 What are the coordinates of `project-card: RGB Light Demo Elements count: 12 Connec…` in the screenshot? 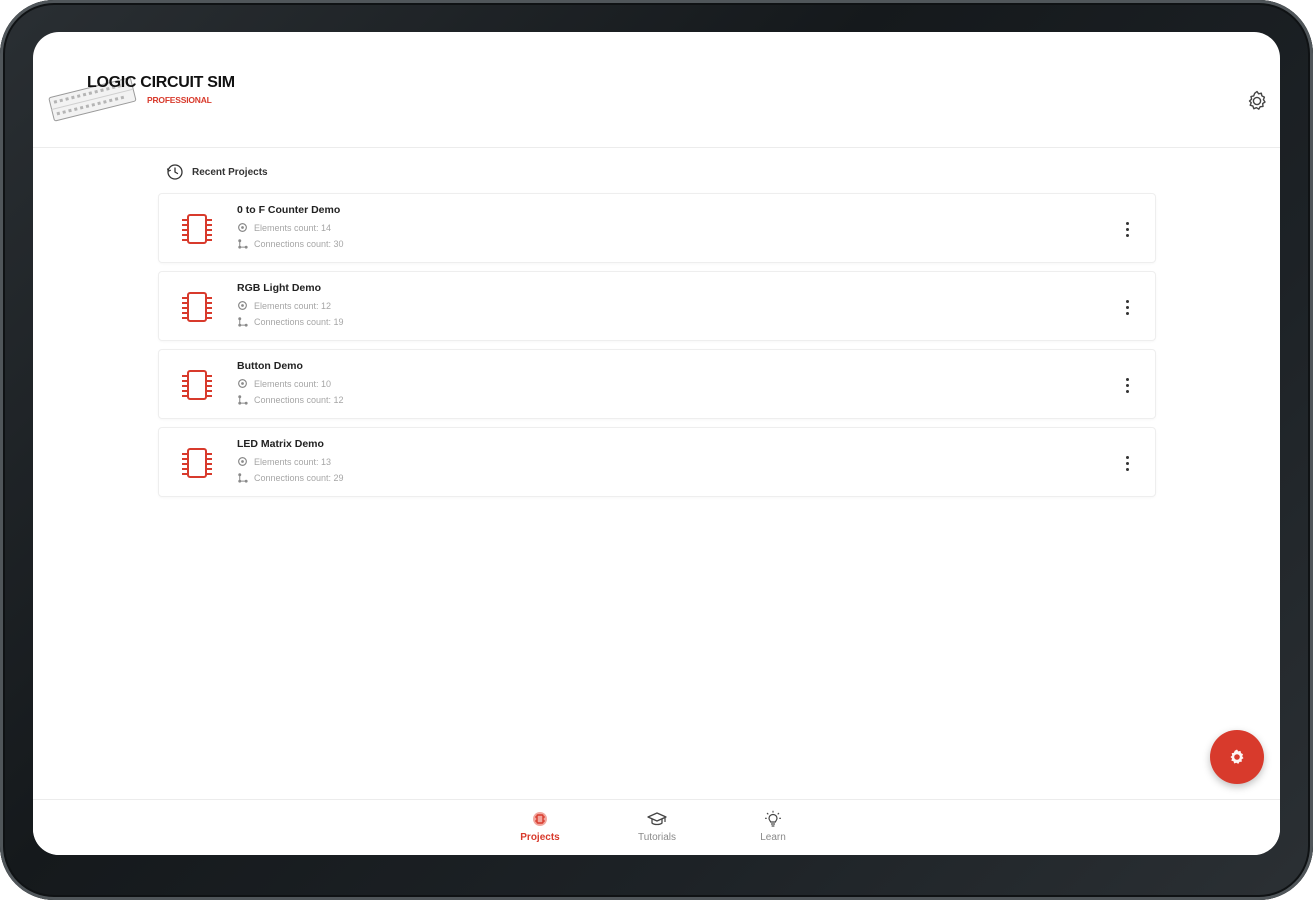 It's located at (657, 306).